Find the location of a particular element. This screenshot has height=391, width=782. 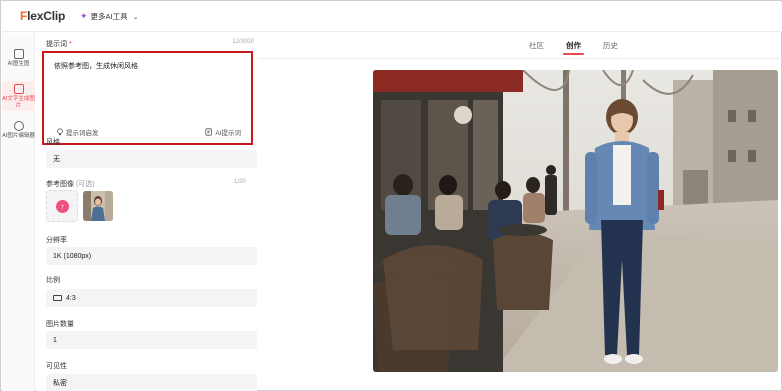

image-count-label: 图片数量 is located at coordinates (60, 324).